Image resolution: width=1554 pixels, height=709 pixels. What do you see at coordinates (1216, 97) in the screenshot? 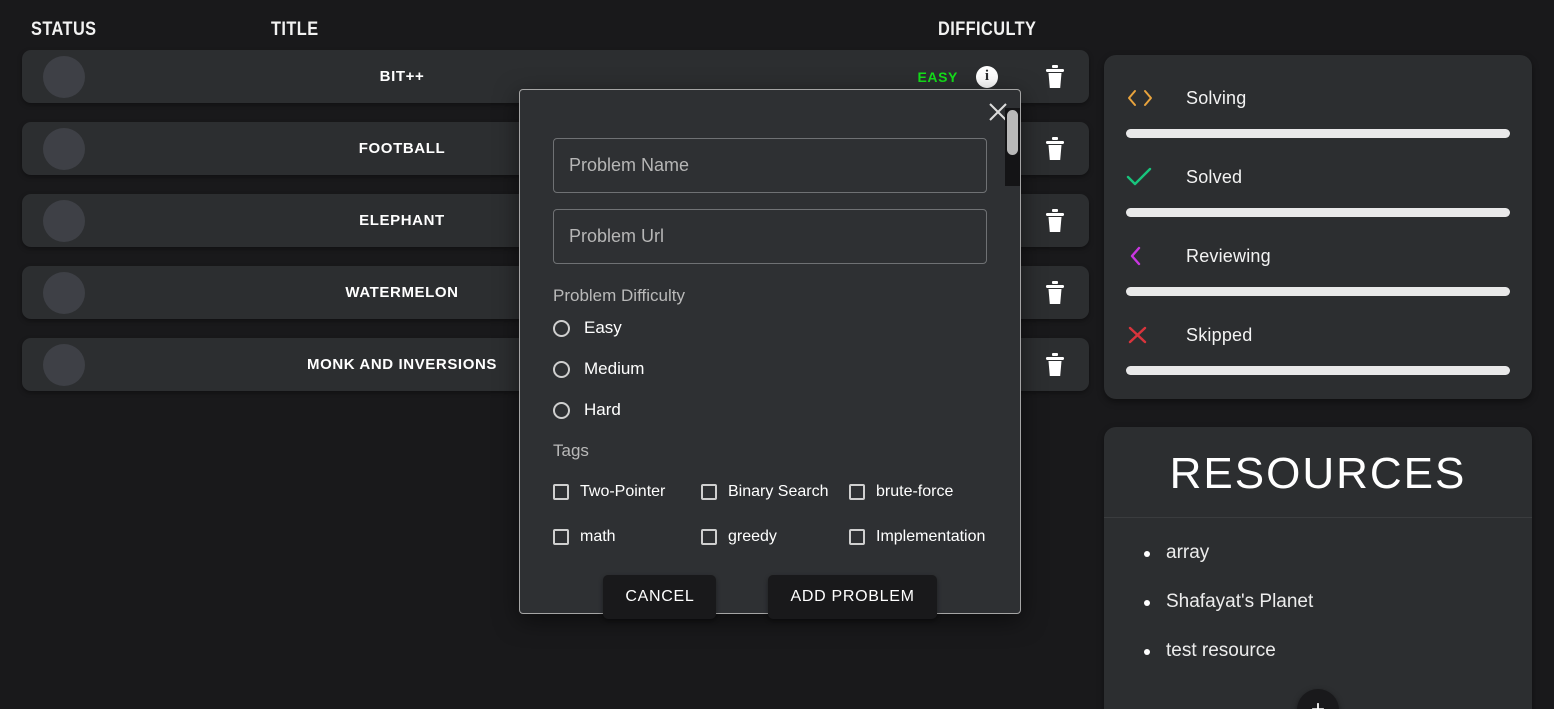
I see `status-legend-label: Solving` at bounding box center [1216, 97].